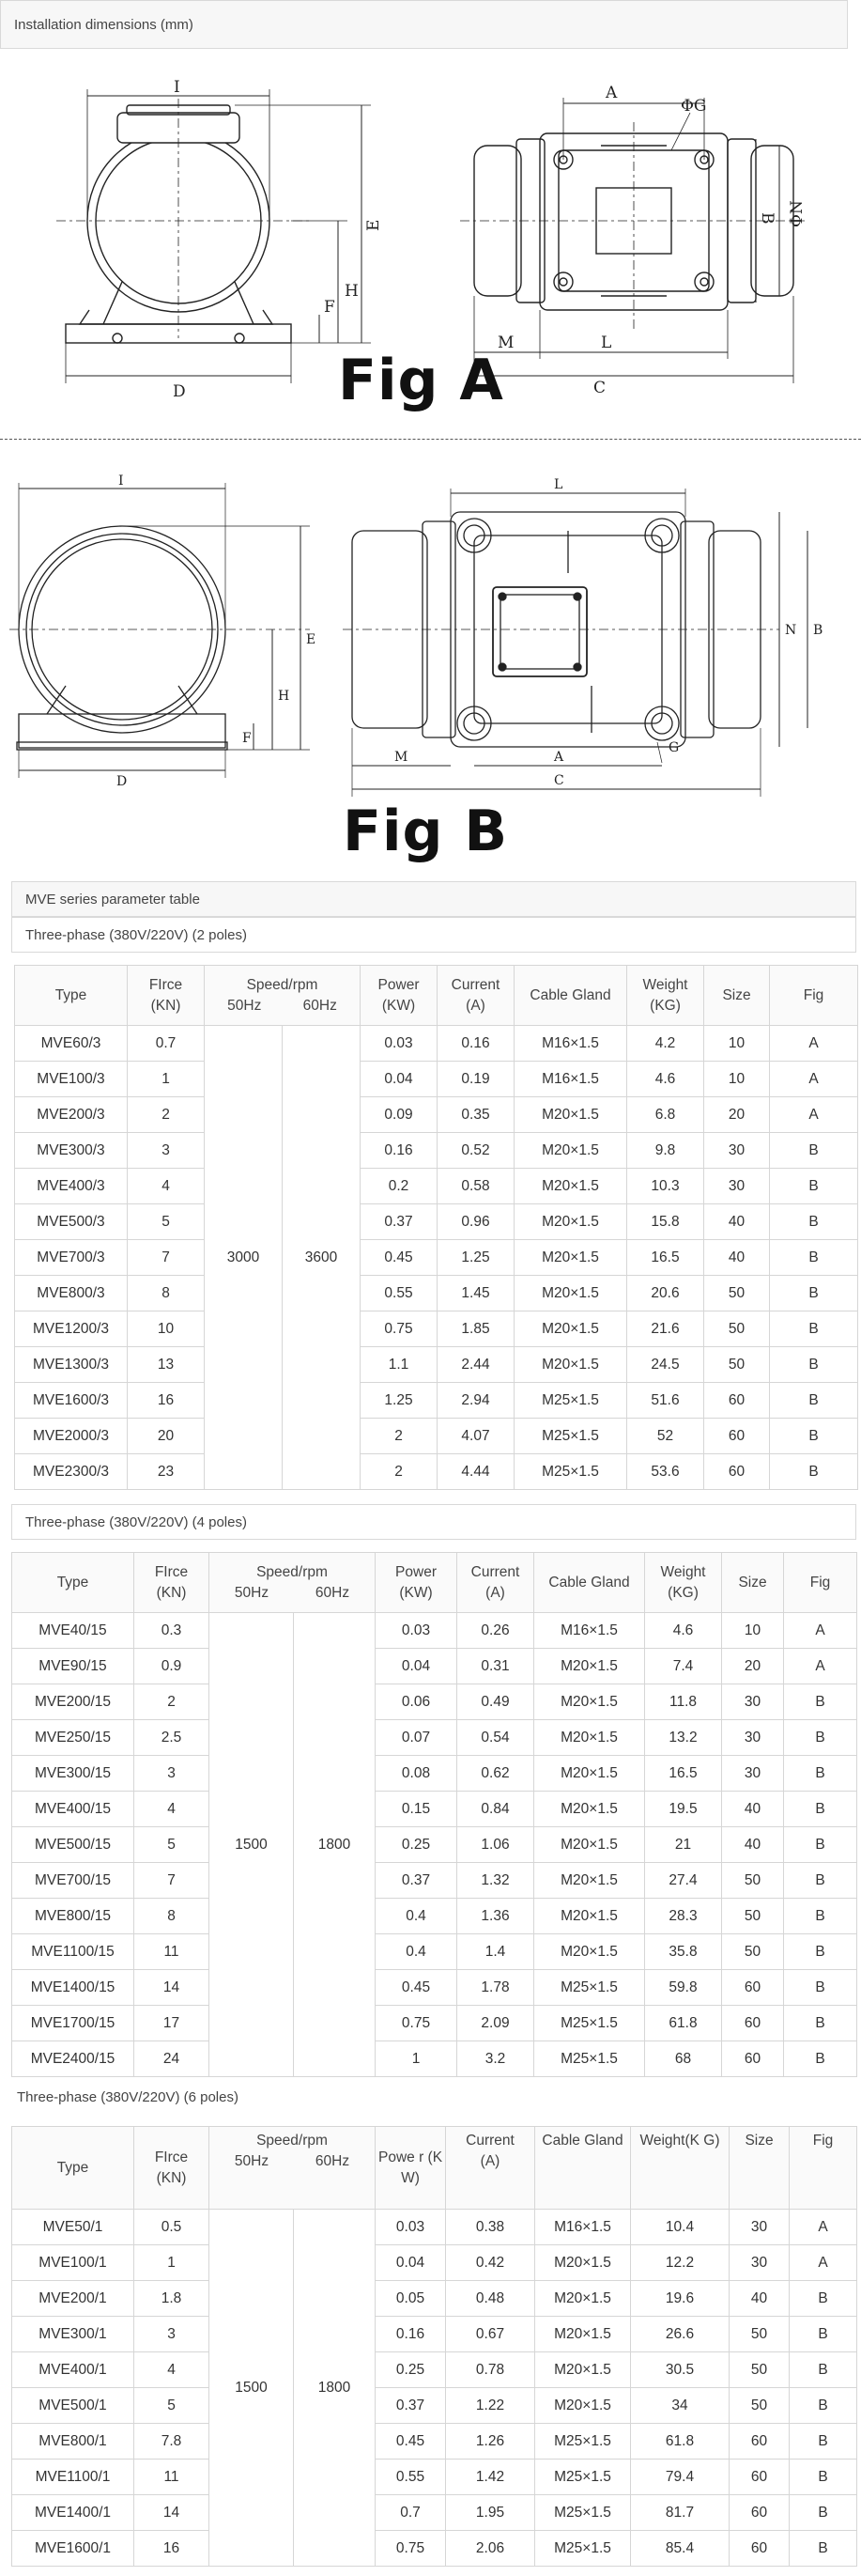 The height and width of the screenshot is (2576, 861). What do you see at coordinates (683, 1702) in the screenshot?
I see `weight-cell: 11.8` at bounding box center [683, 1702].